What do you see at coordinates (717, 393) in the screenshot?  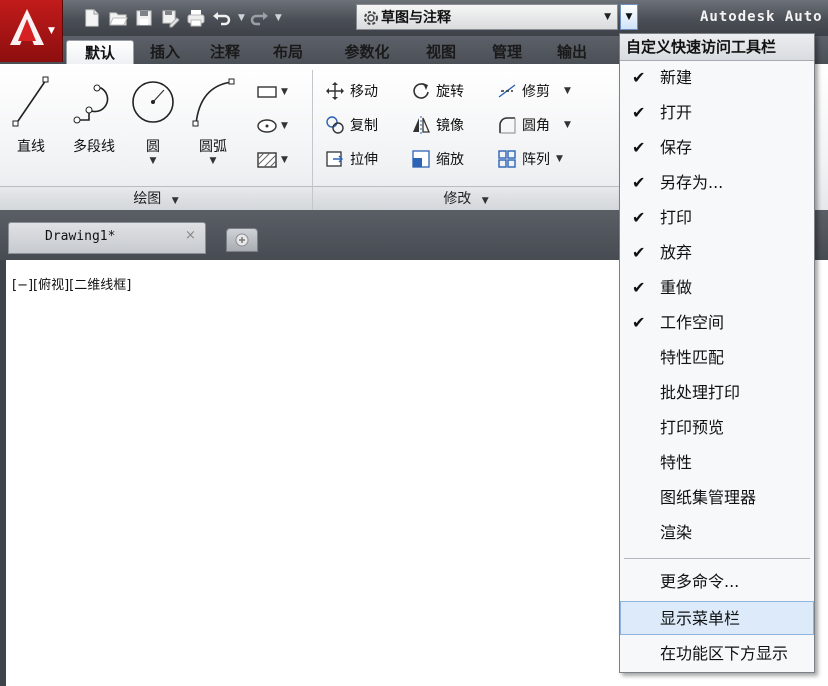 I see `menu-item-batch-plot: 批处理打印` at bounding box center [717, 393].